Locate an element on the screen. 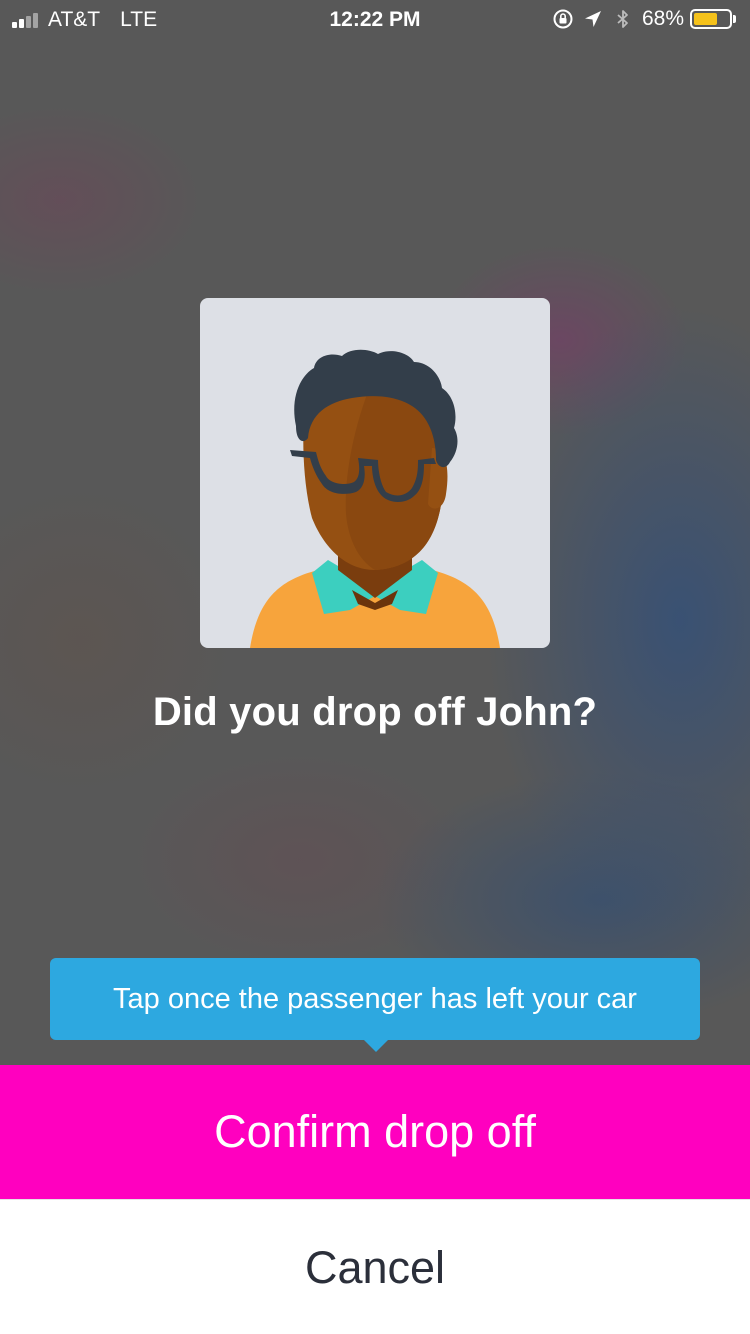 The height and width of the screenshot is (1334, 750). status-bar: AT&T LTE 12:22 PM 68% is located at coordinates (375, 20).